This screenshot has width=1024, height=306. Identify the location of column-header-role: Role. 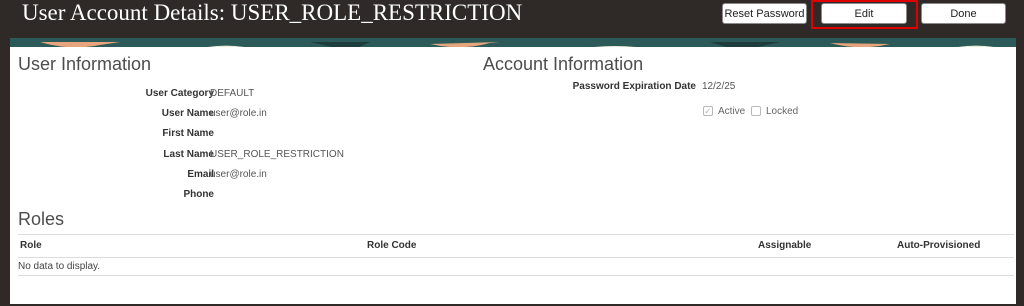
(31, 245).